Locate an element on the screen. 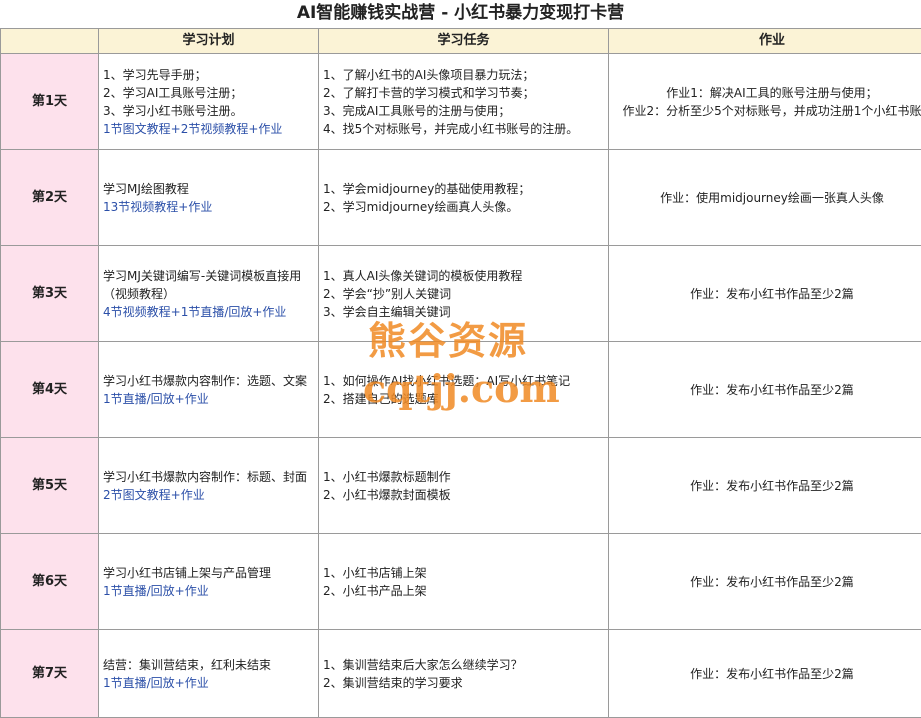 The width and height of the screenshot is (921, 718). day-label: 第3天 is located at coordinates (50, 294).